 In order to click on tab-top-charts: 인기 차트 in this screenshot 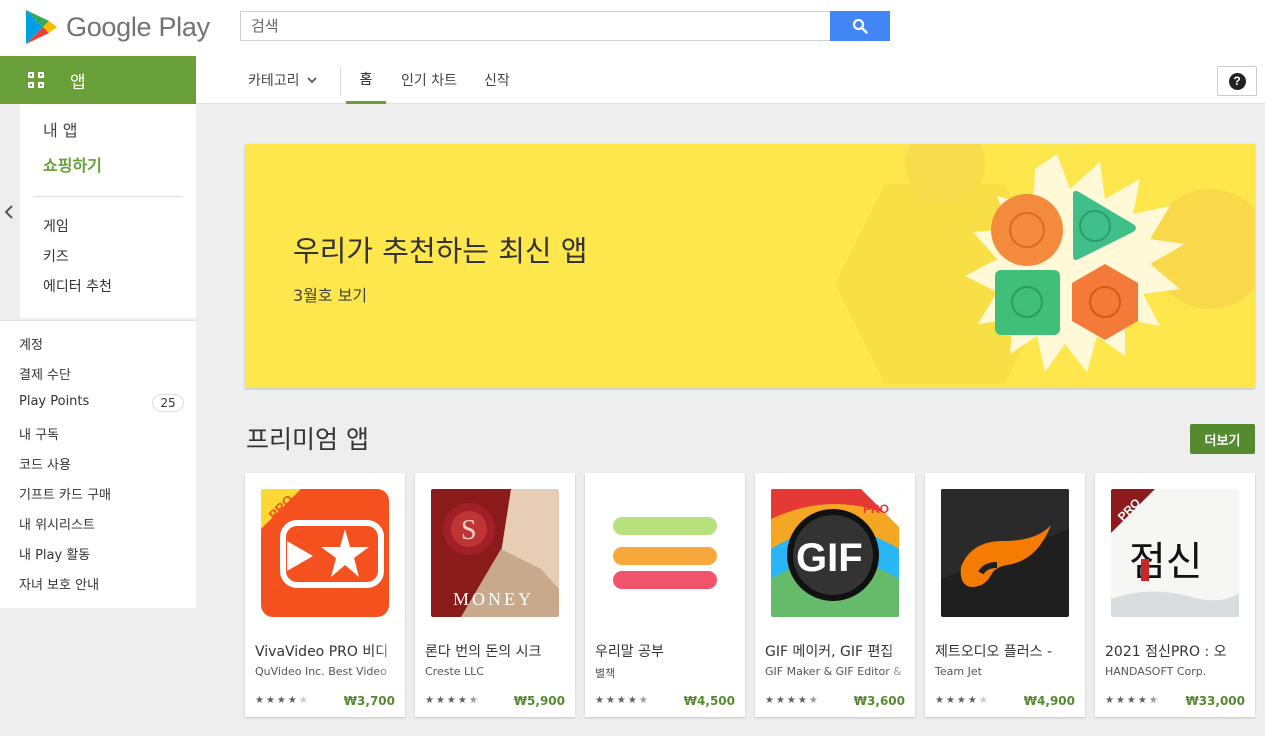, I will do `click(429, 80)`.